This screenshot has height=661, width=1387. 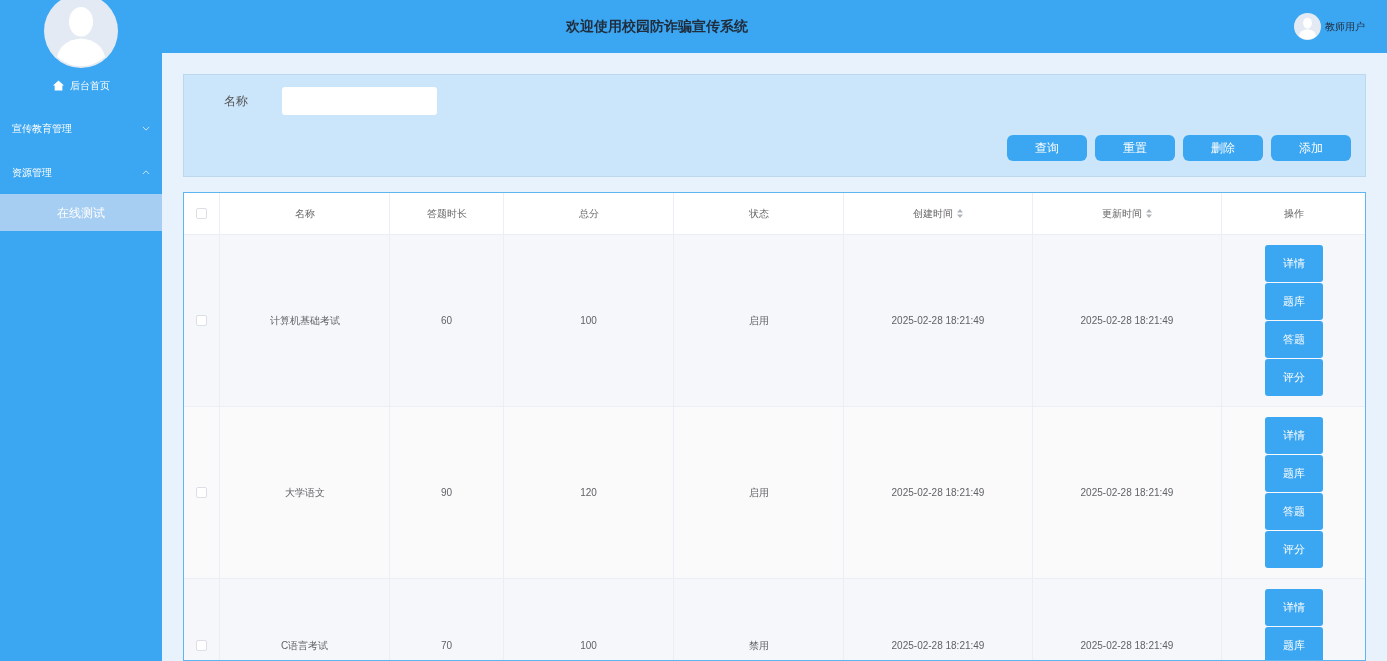 I want to click on column-header: 答题时长, so click(x=446, y=214).